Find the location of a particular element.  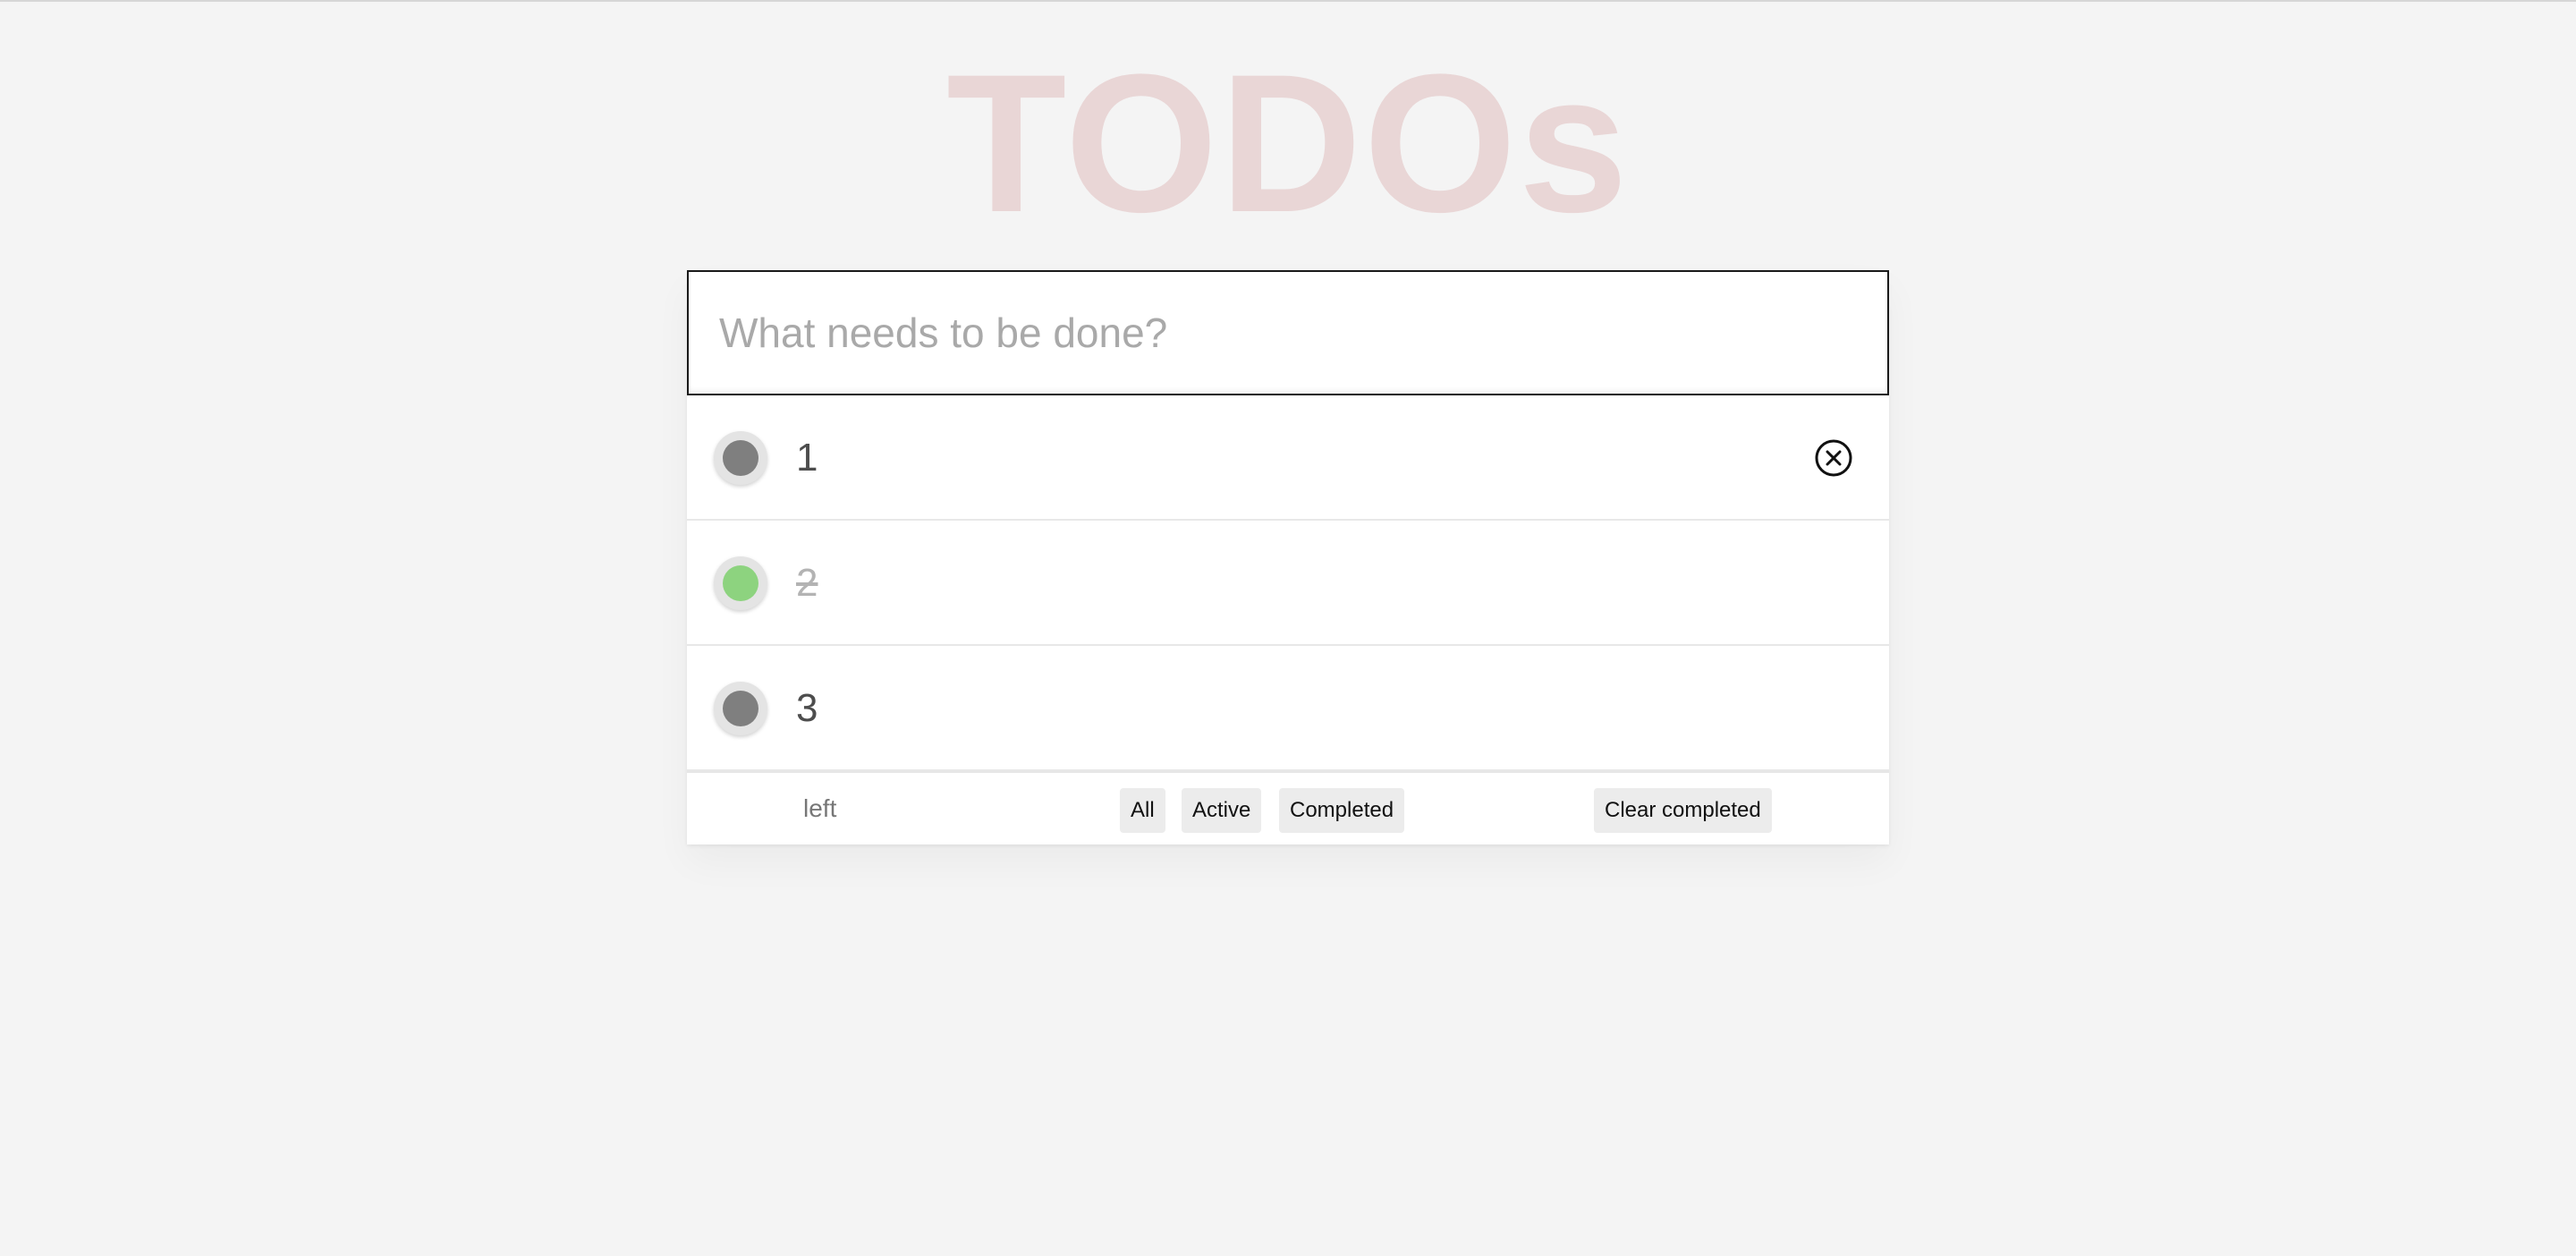

todo-label: 1 is located at coordinates (807, 457).